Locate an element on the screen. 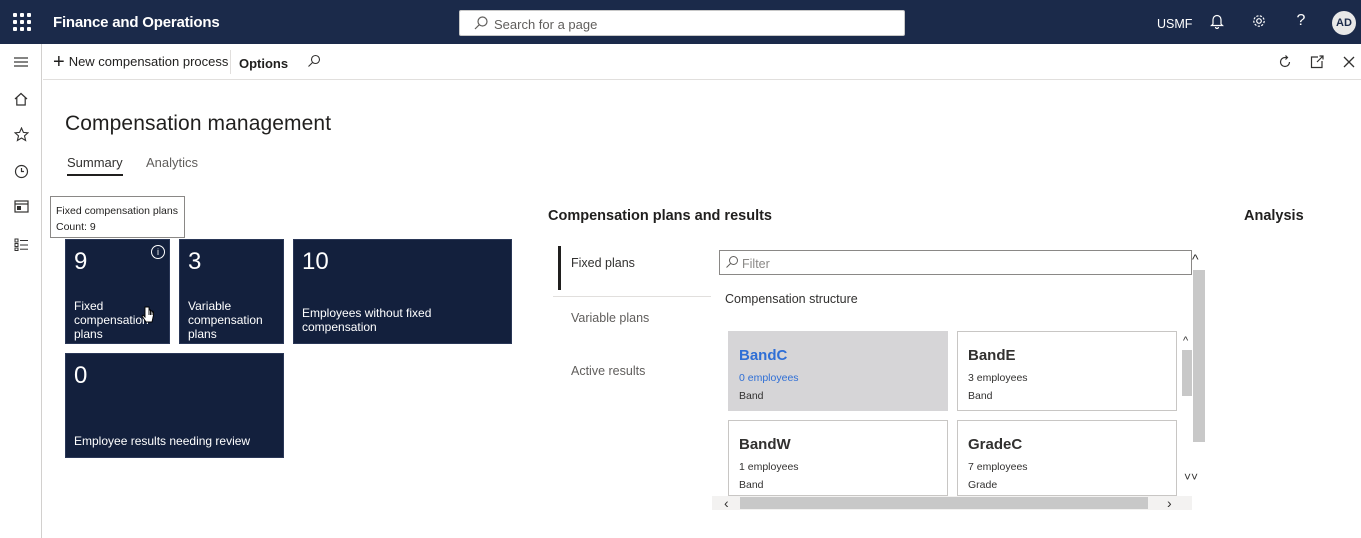 The image size is (1361, 538). tab-variable-plans: Variable plans is located at coordinates (651, 318).